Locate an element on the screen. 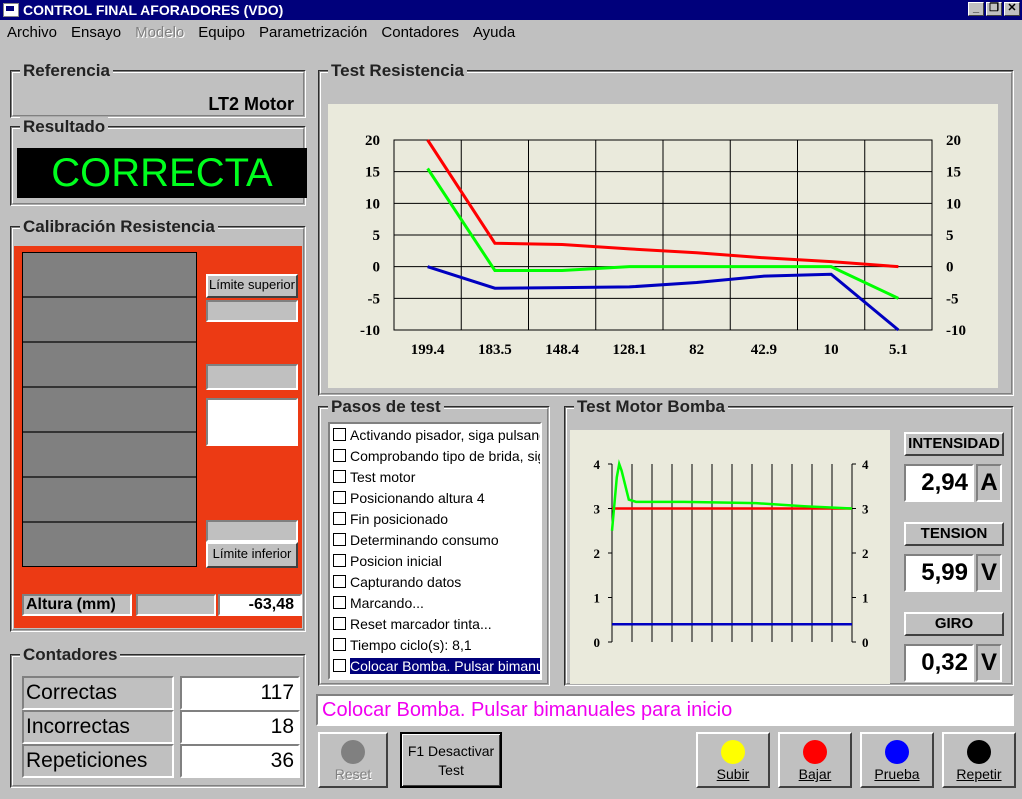 This screenshot has height=799, width=1022. prueba-button: Prueba is located at coordinates (897, 760).